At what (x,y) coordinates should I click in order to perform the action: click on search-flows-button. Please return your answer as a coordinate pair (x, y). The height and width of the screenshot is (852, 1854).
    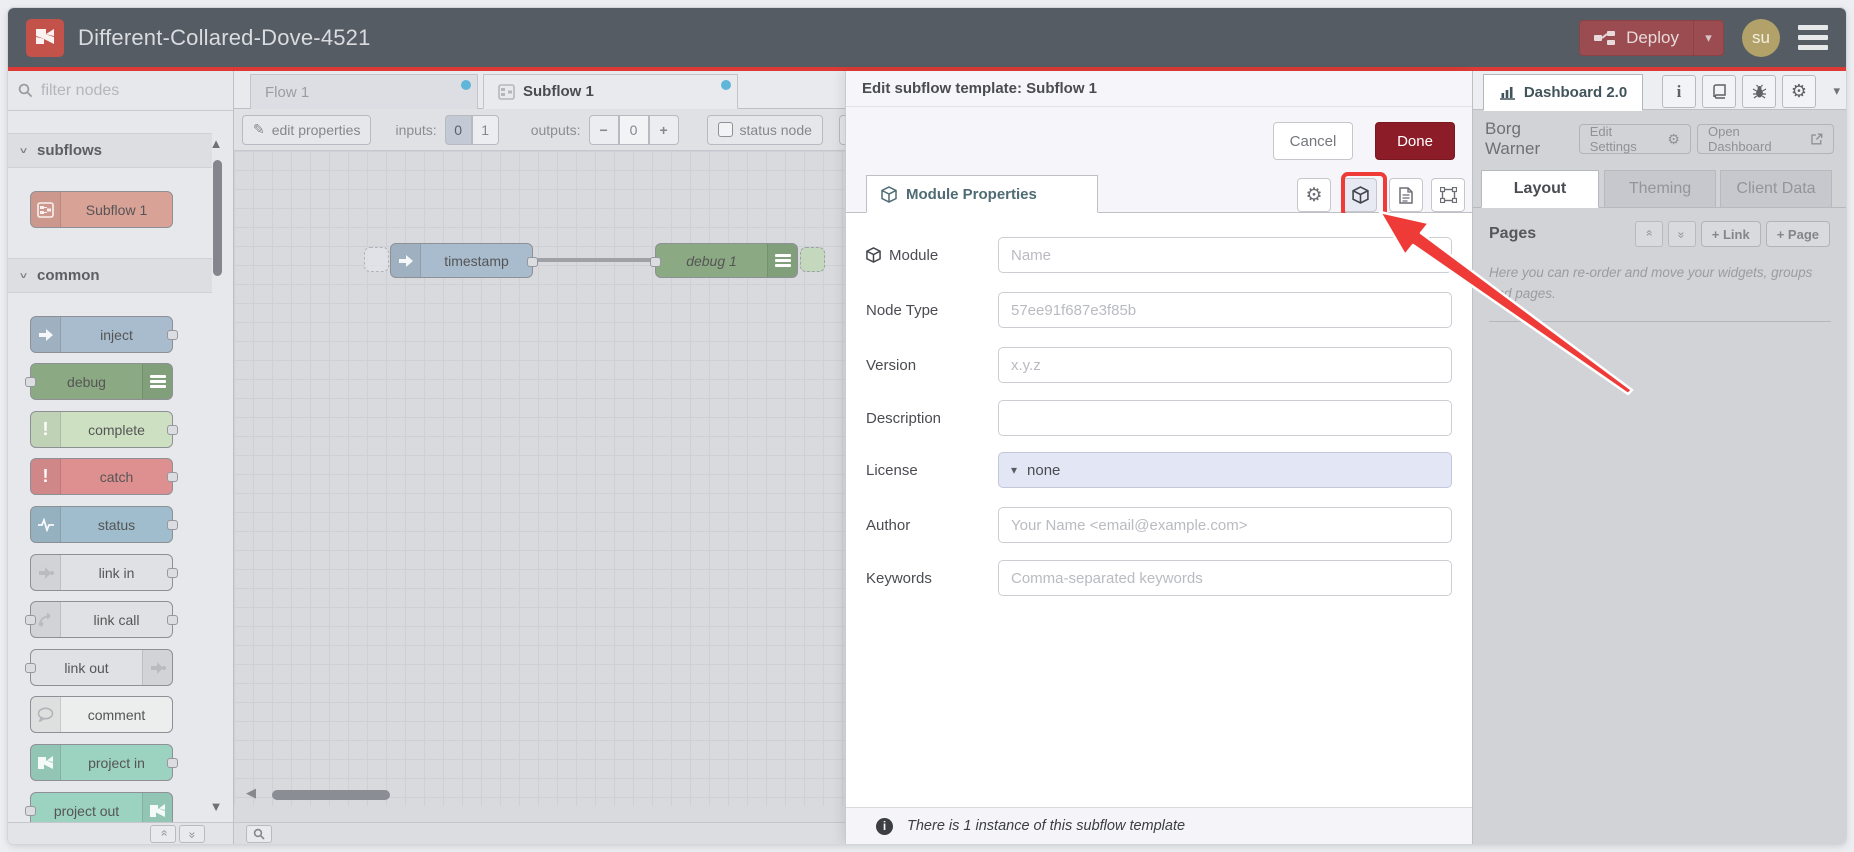
    Looking at the image, I should click on (259, 833).